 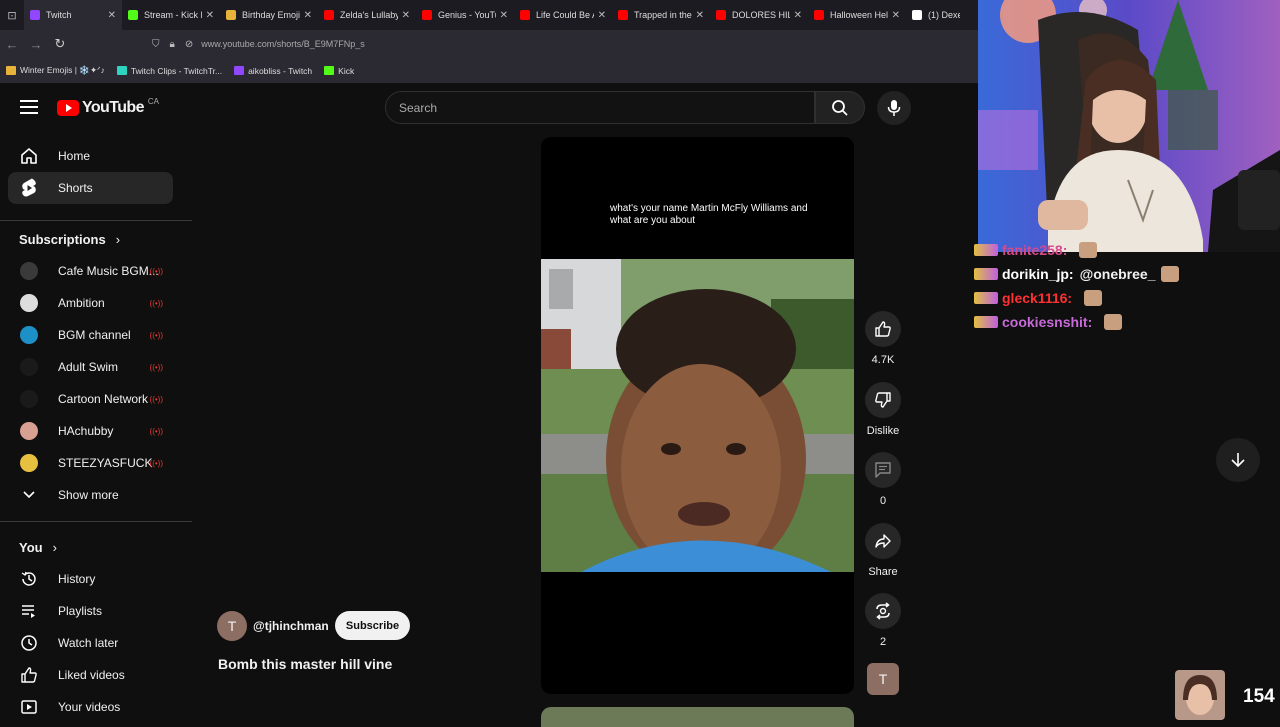 I want to click on sidebar-item-your-videos: Your videos, so click(x=90, y=707).